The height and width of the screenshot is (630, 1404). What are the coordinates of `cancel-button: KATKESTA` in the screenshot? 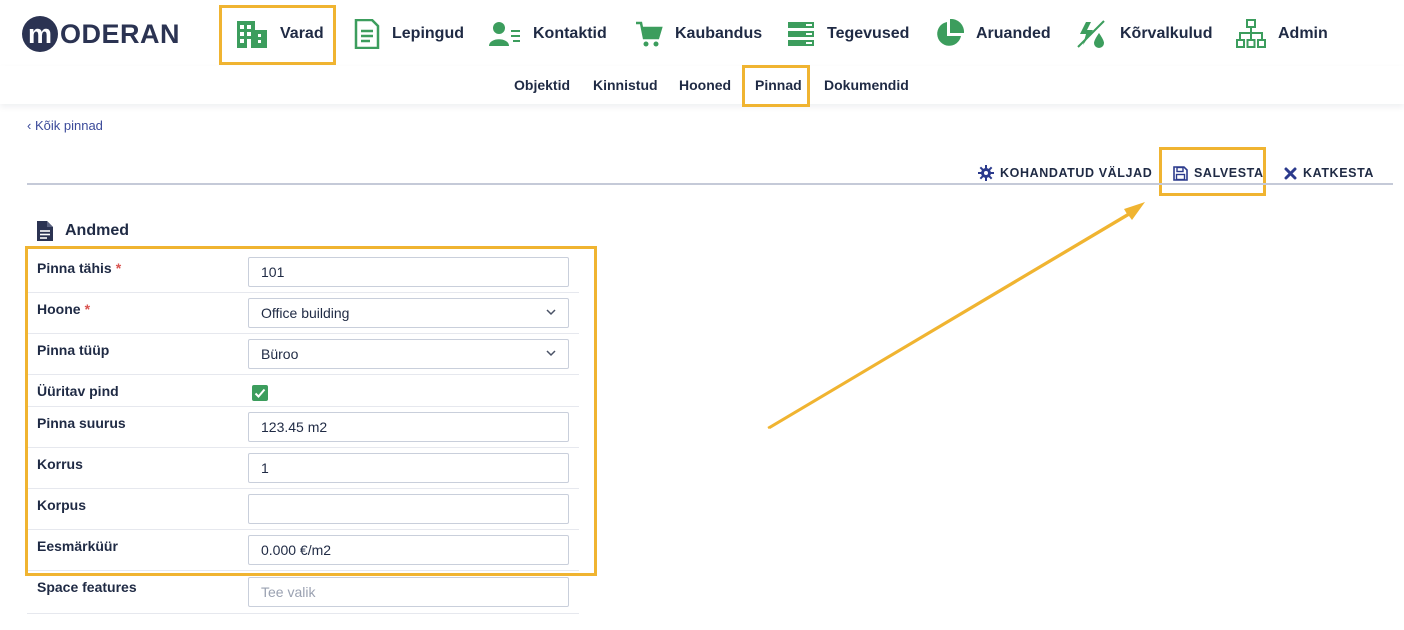 It's located at (1329, 173).